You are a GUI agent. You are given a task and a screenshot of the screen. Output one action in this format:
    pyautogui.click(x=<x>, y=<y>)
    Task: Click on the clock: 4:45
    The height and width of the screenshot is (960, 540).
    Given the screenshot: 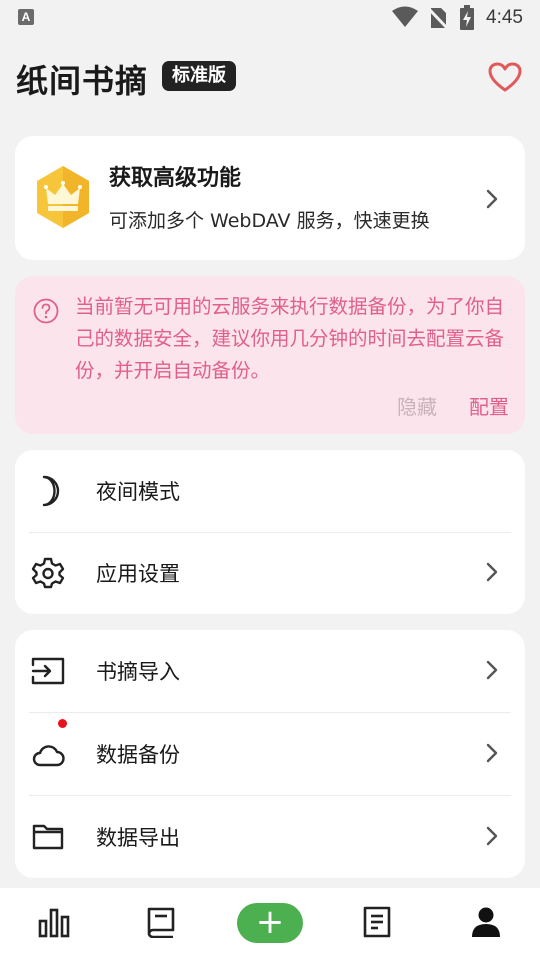 What is the action you would take?
    pyautogui.click(x=504, y=17)
    